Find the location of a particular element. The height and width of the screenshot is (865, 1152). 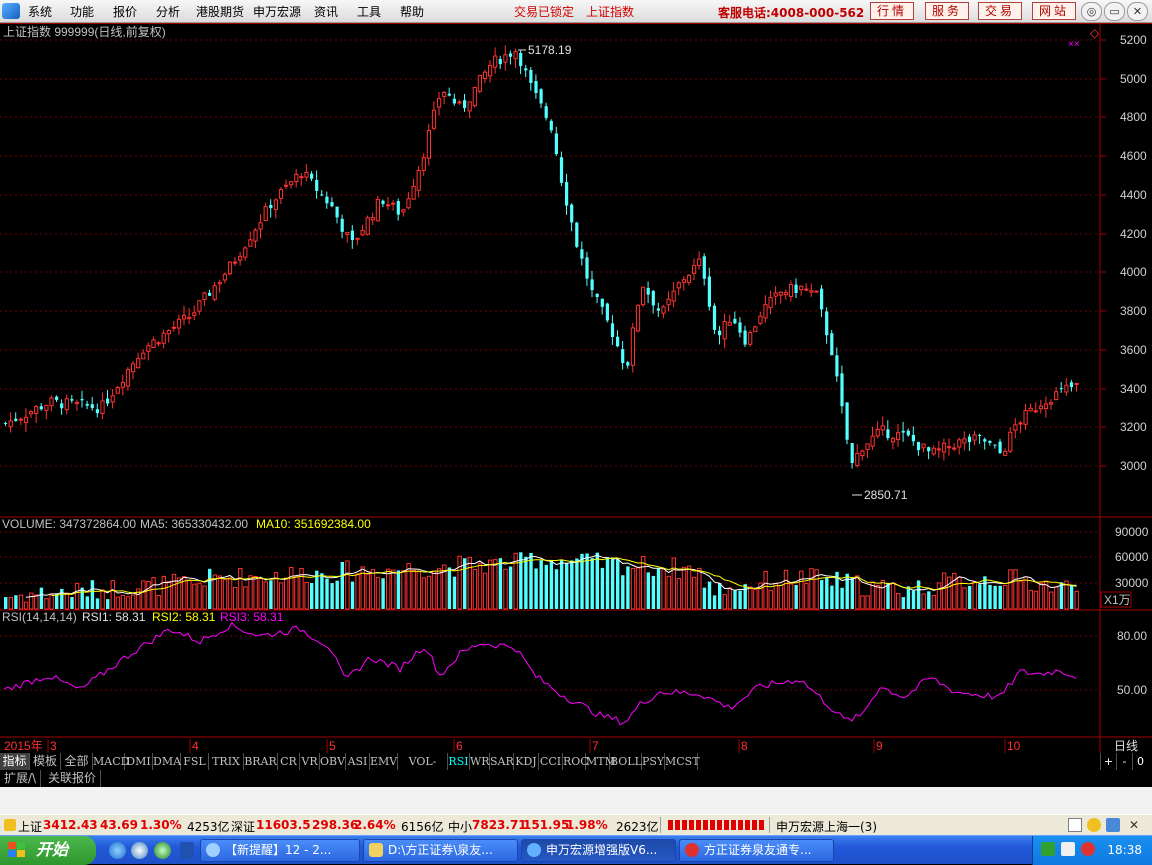

tab-template: 模板 is located at coordinates (45, 761).